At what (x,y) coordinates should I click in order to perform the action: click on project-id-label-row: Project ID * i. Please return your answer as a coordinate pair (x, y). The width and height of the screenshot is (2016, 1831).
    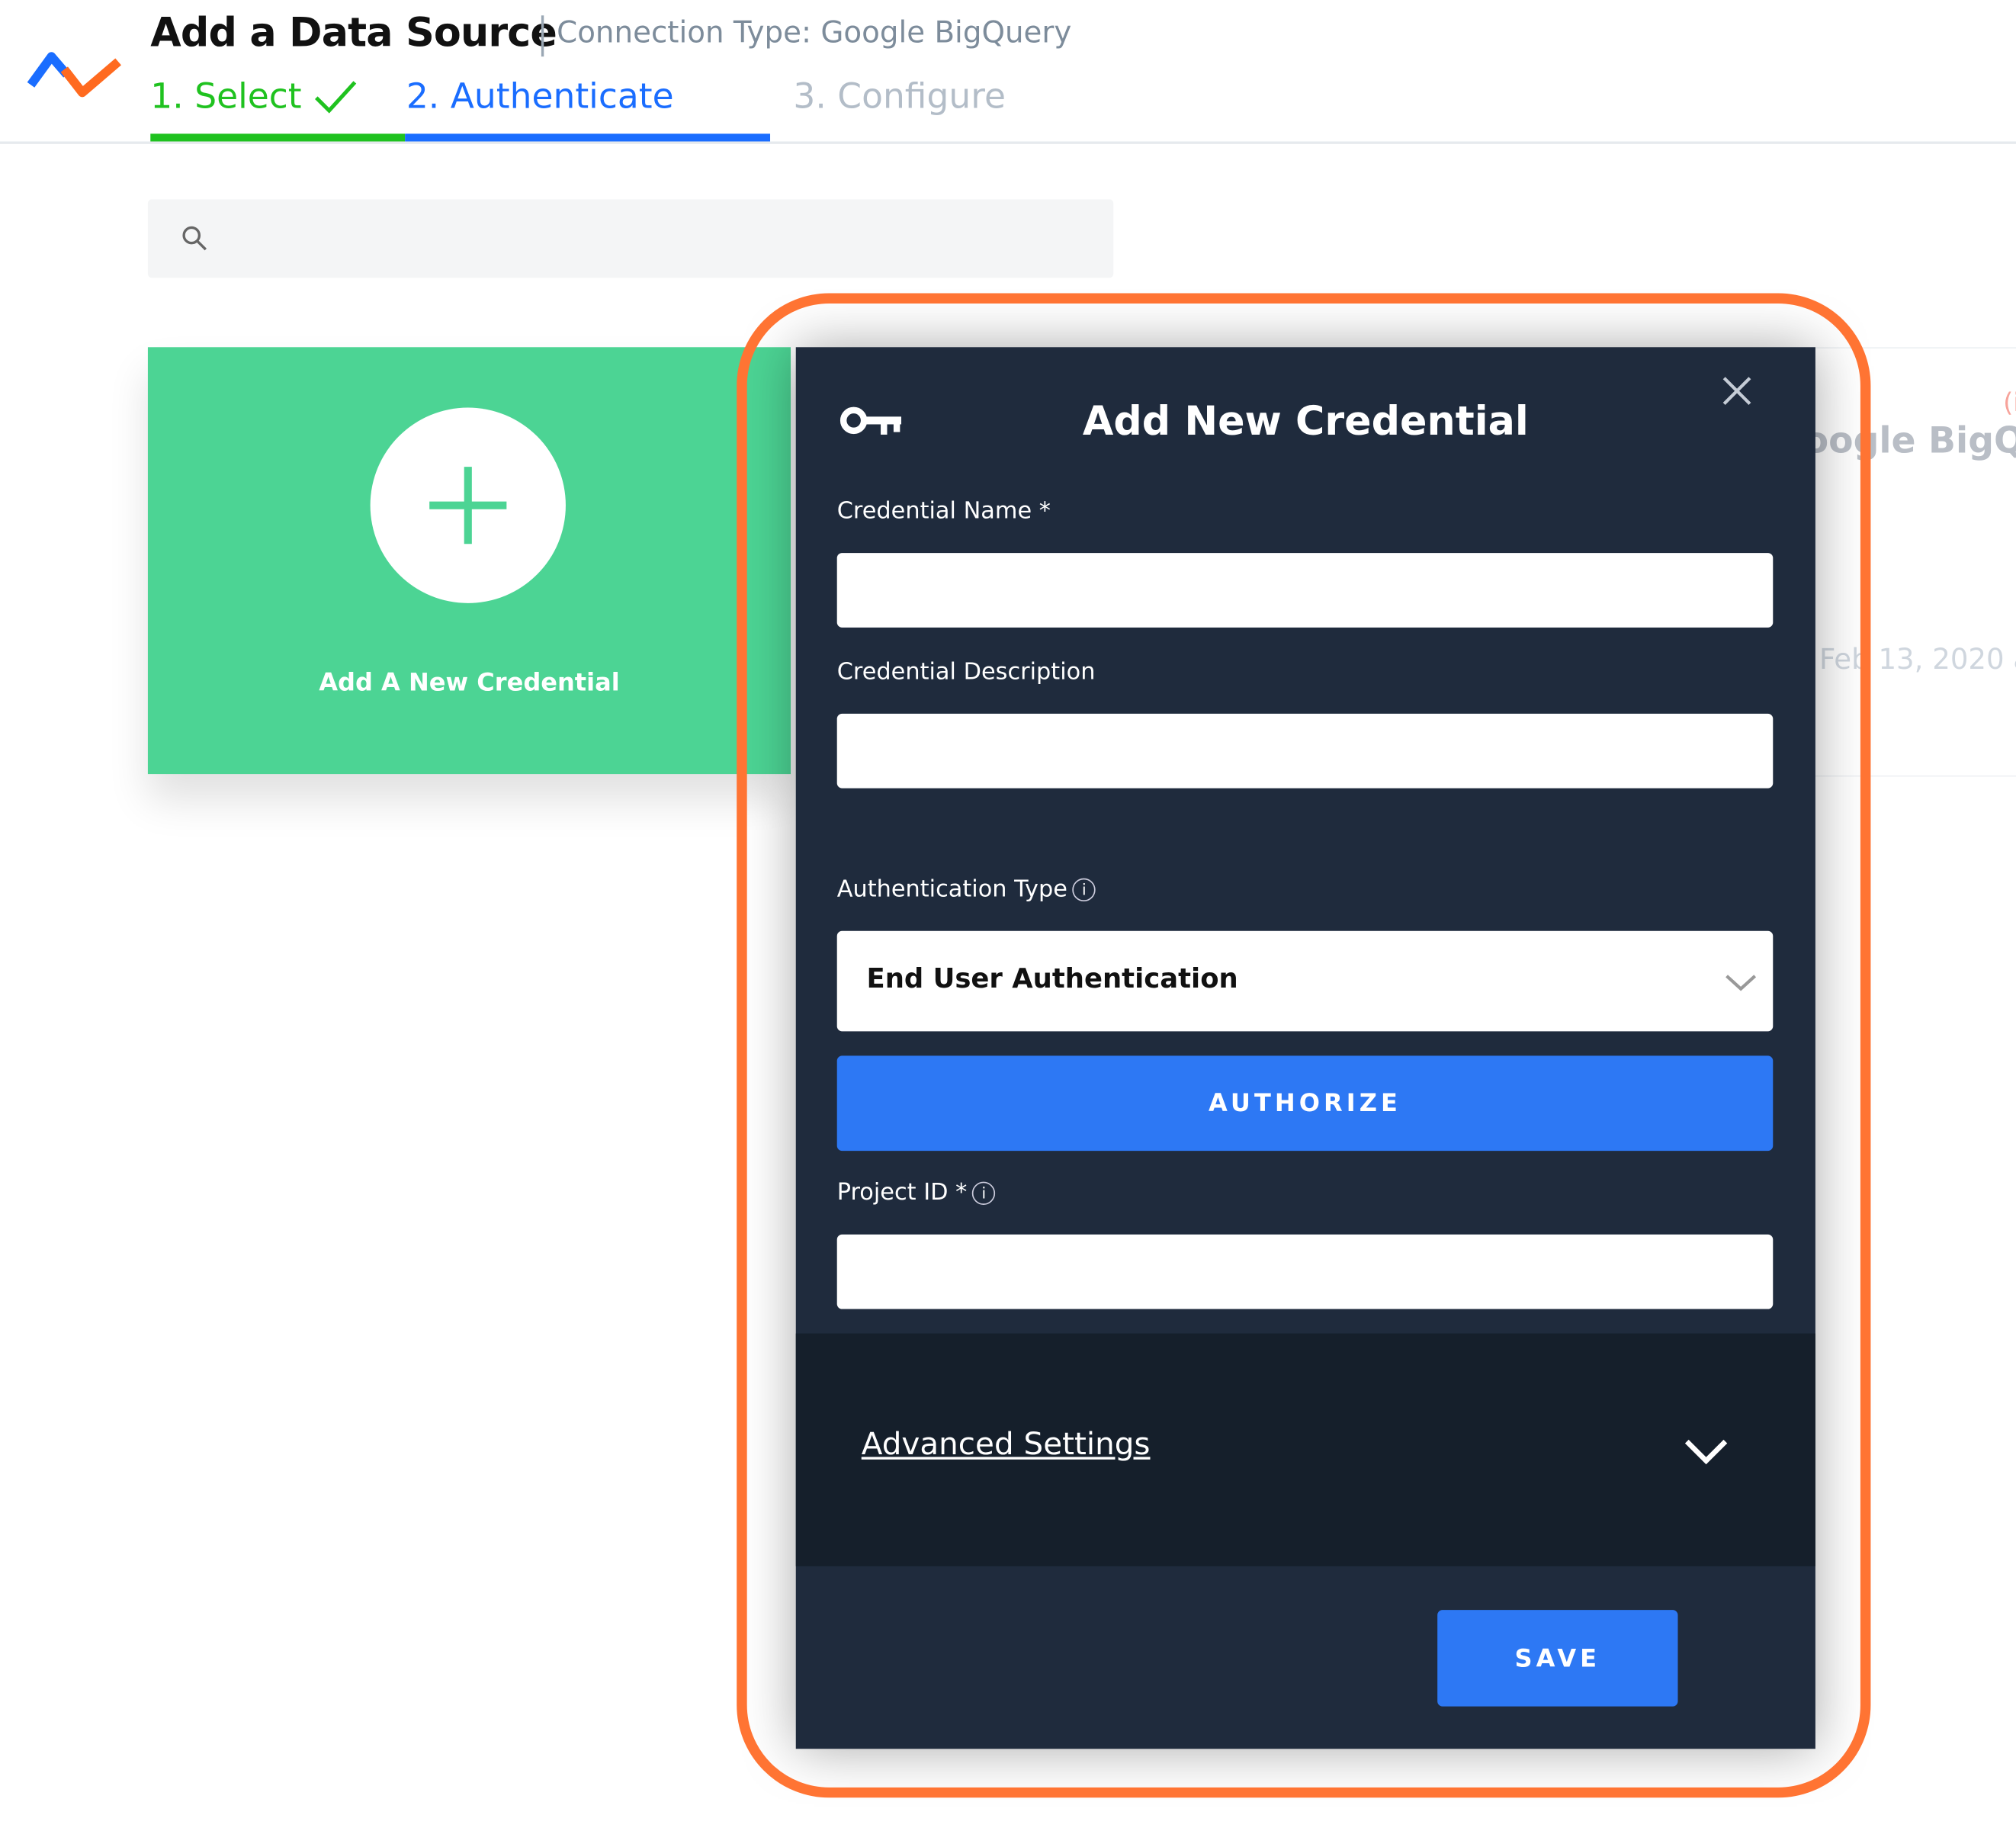
    Looking at the image, I should click on (916, 1192).